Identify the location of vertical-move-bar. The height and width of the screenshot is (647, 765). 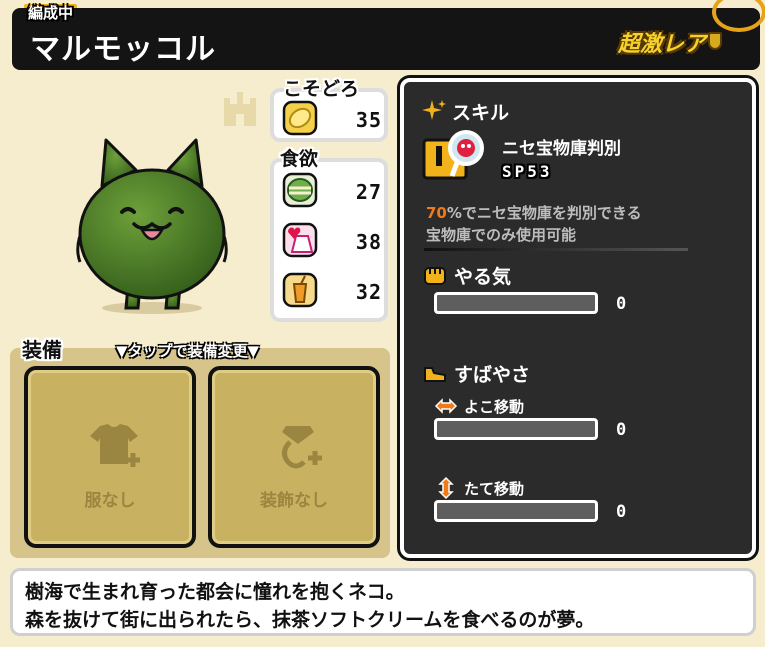
(516, 511).